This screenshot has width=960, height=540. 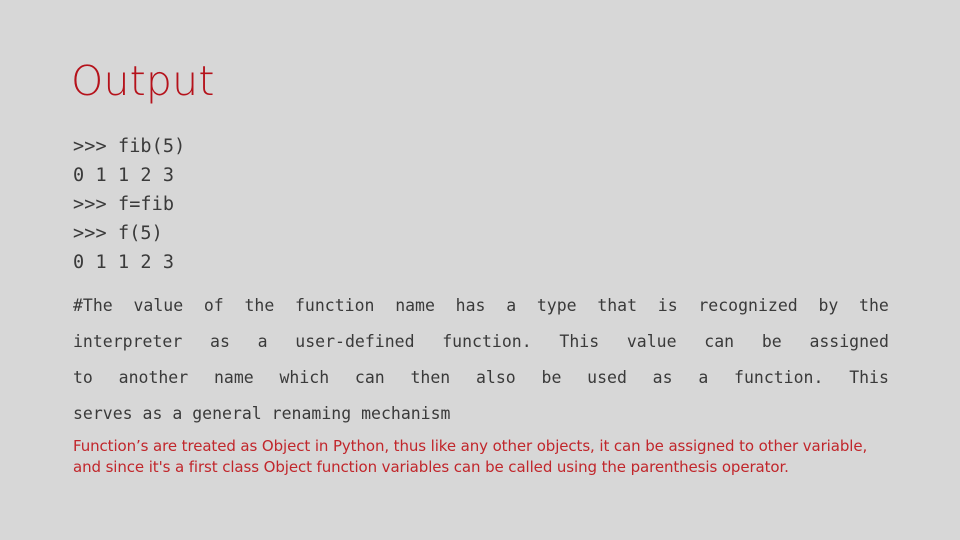 What do you see at coordinates (262, 413) in the screenshot?
I see `body-line: serves as a general renaming mechanism` at bounding box center [262, 413].